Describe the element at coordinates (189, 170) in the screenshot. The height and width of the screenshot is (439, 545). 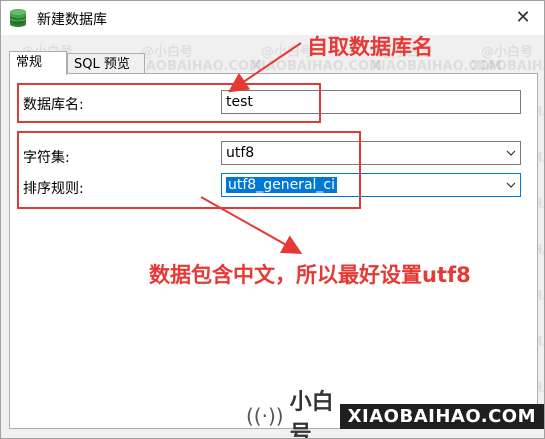
I see `annotation-box-charset` at that location.